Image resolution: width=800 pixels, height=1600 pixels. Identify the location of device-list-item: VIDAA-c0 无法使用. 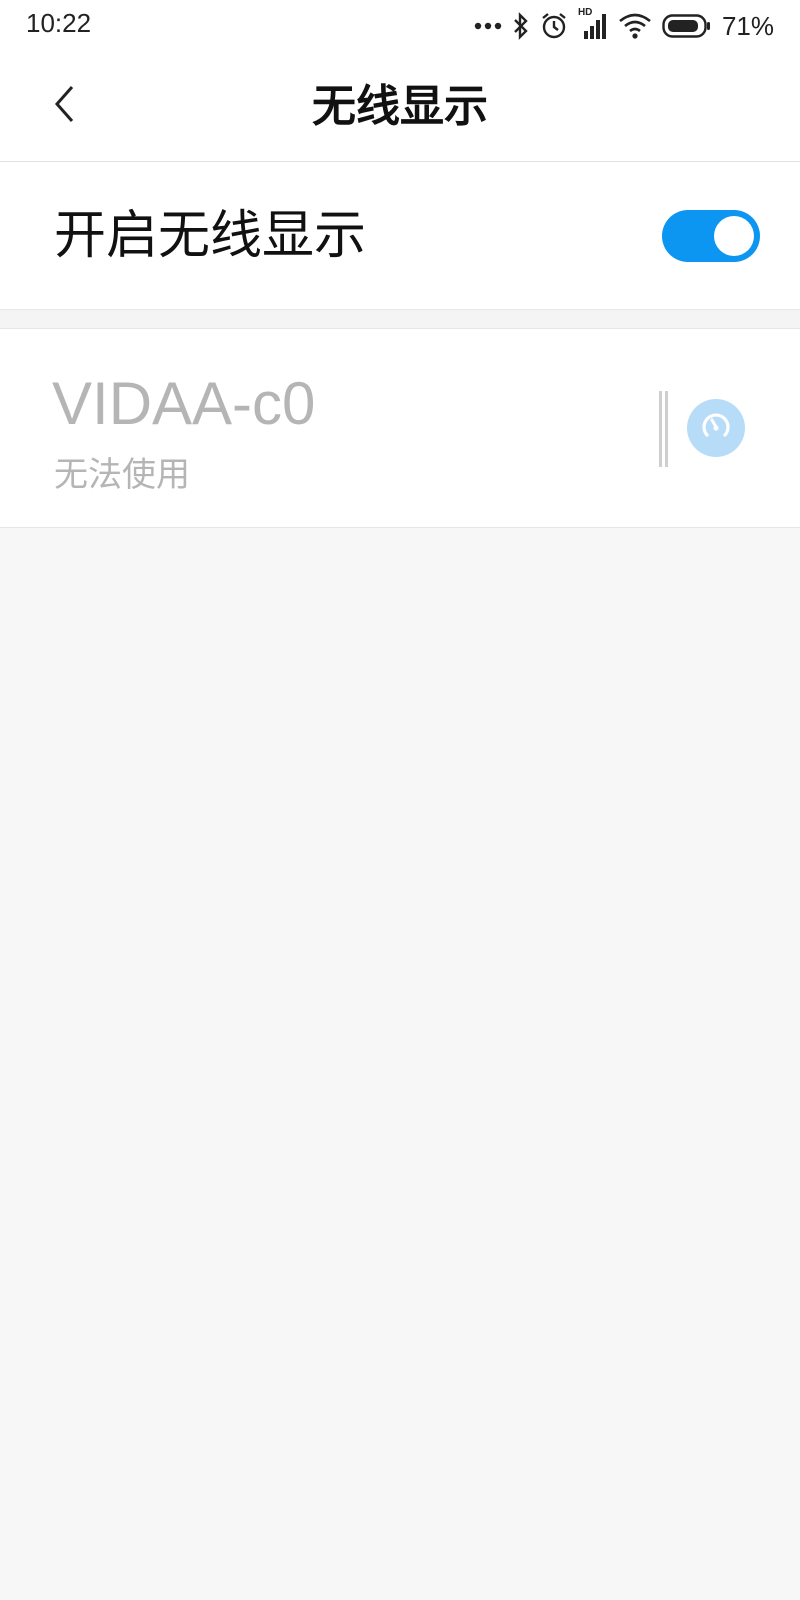
(400, 428).